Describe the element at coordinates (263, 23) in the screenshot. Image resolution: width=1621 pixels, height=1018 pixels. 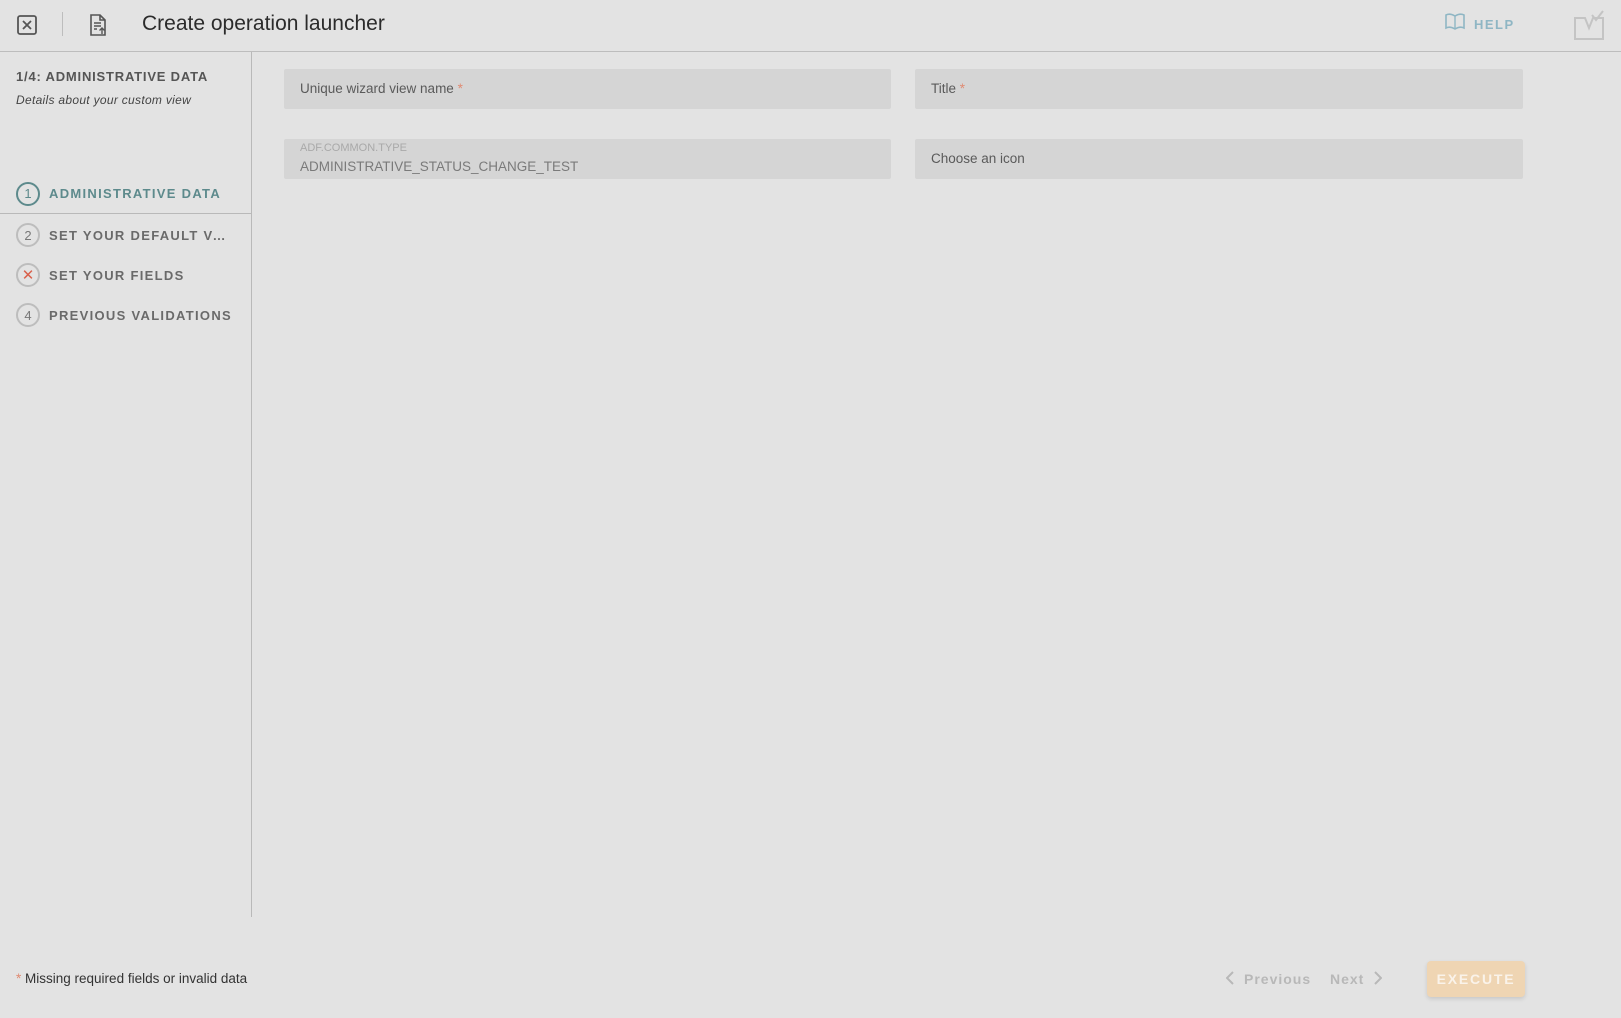
I see `page-title: Create operation launcher` at that location.